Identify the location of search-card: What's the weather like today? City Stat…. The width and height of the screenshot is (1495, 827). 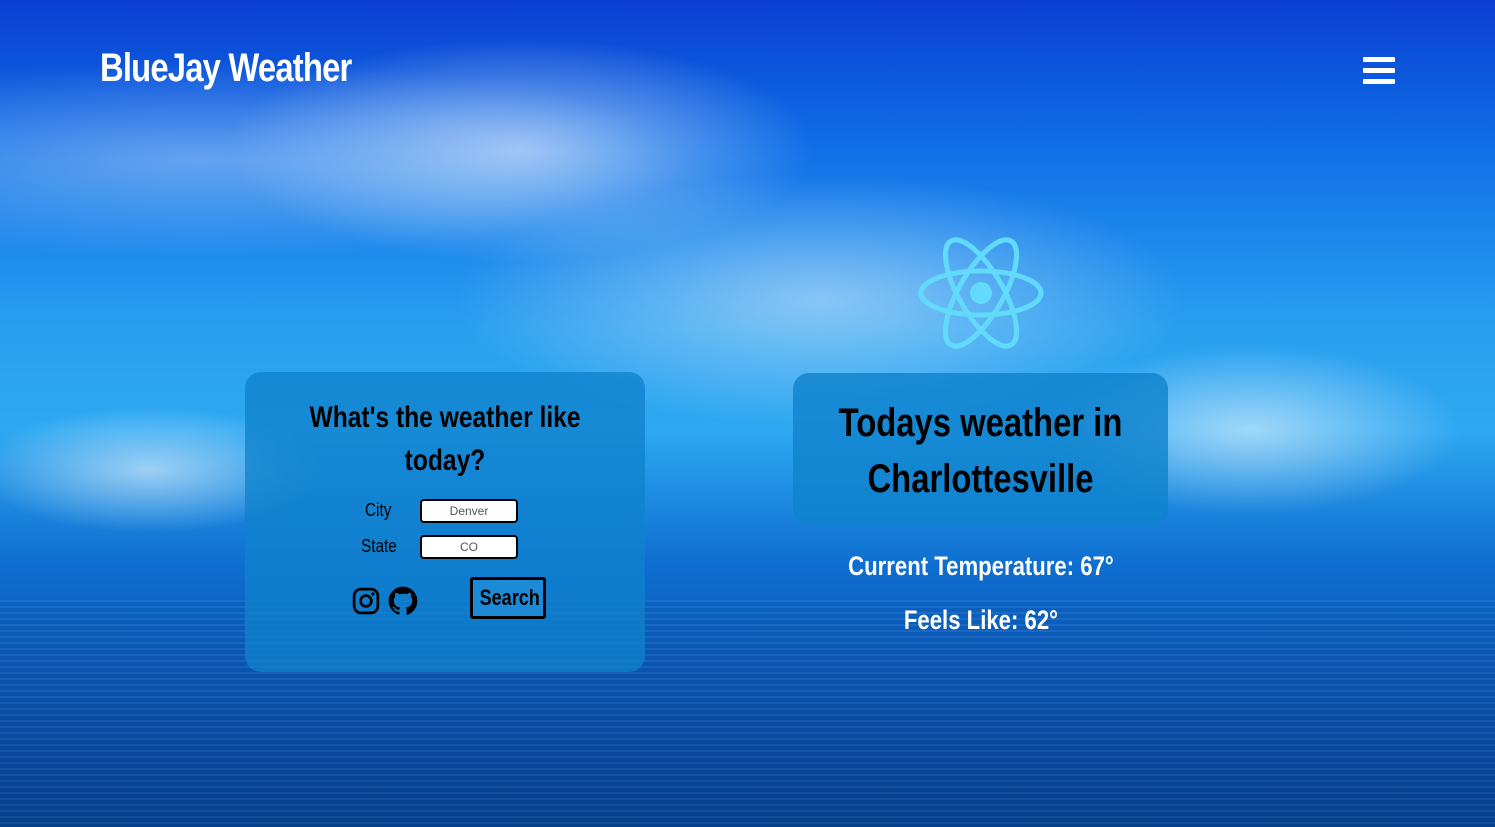
(445, 522).